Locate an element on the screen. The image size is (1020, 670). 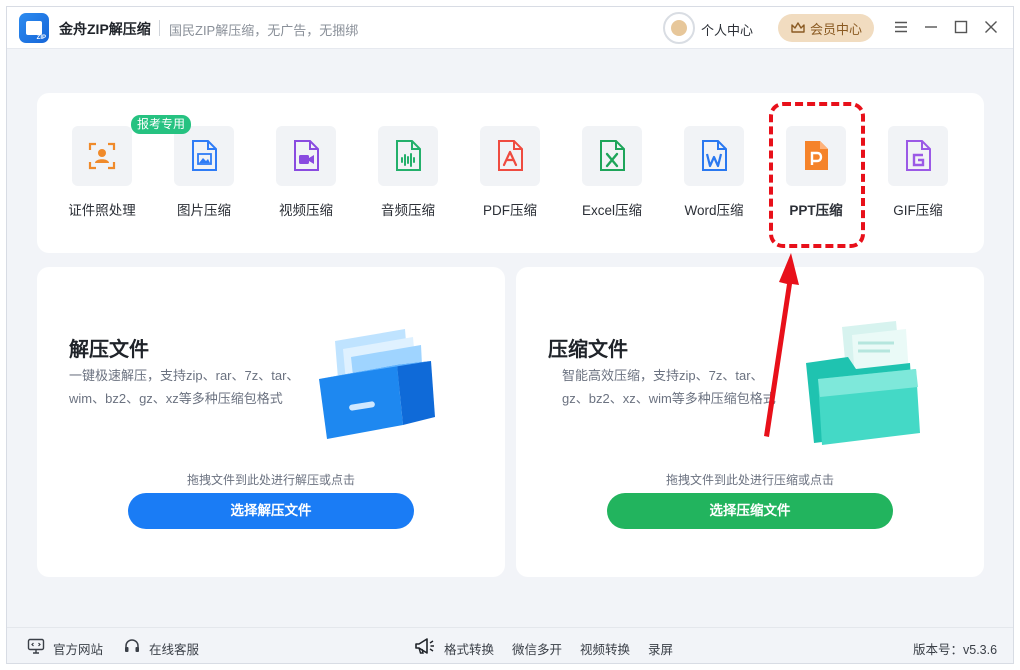
red-arrow-icon is located at coordinates (781, 345).